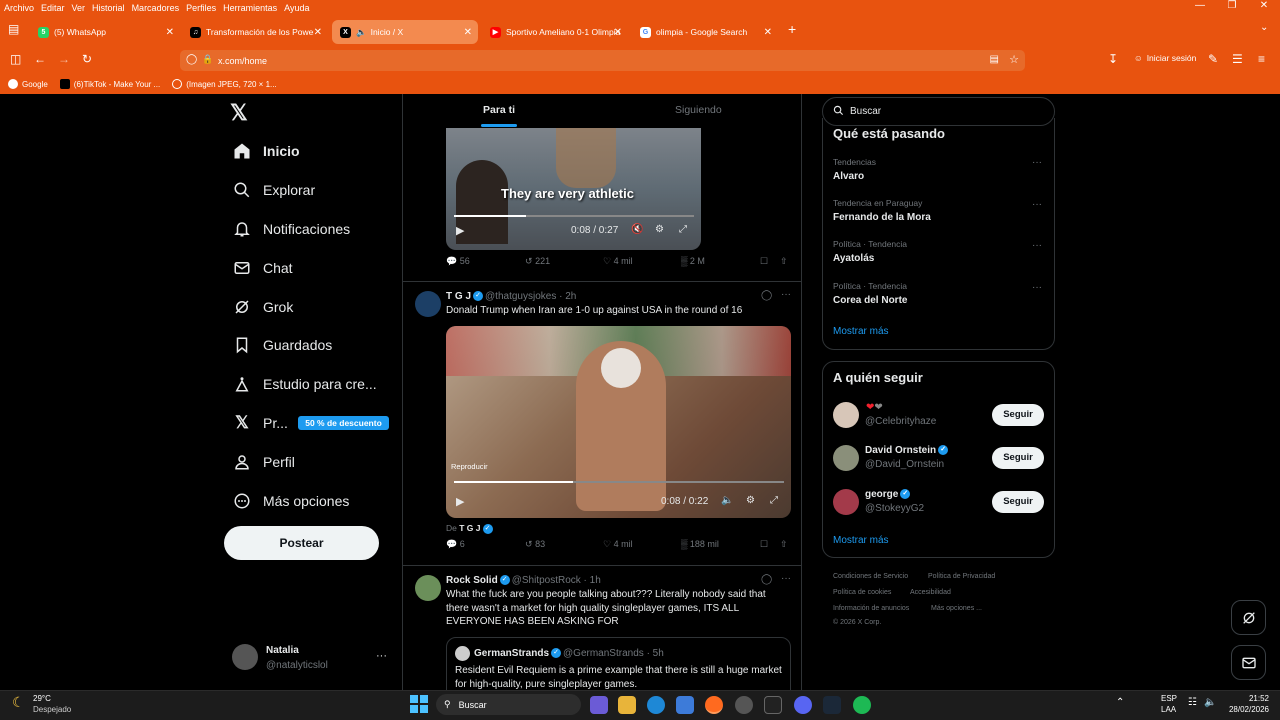 This screenshot has width=1280, height=720. What do you see at coordinates (700, 544) in the screenshot?
I see `views-button: ▒ 188 mil` at bounding box center [700, 544].